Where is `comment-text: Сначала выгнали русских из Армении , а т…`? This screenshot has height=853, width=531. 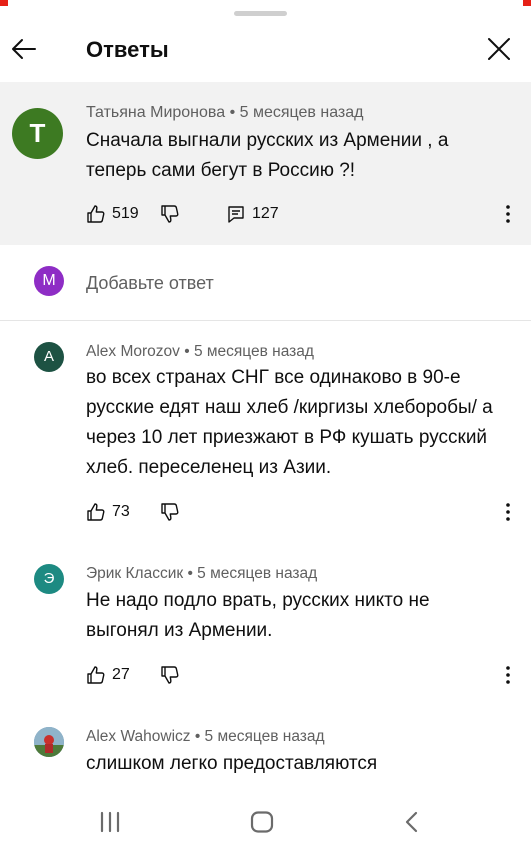
comment-text: Сначала выгнали русских из Армении , а т… is located at coordinates (267, 155).